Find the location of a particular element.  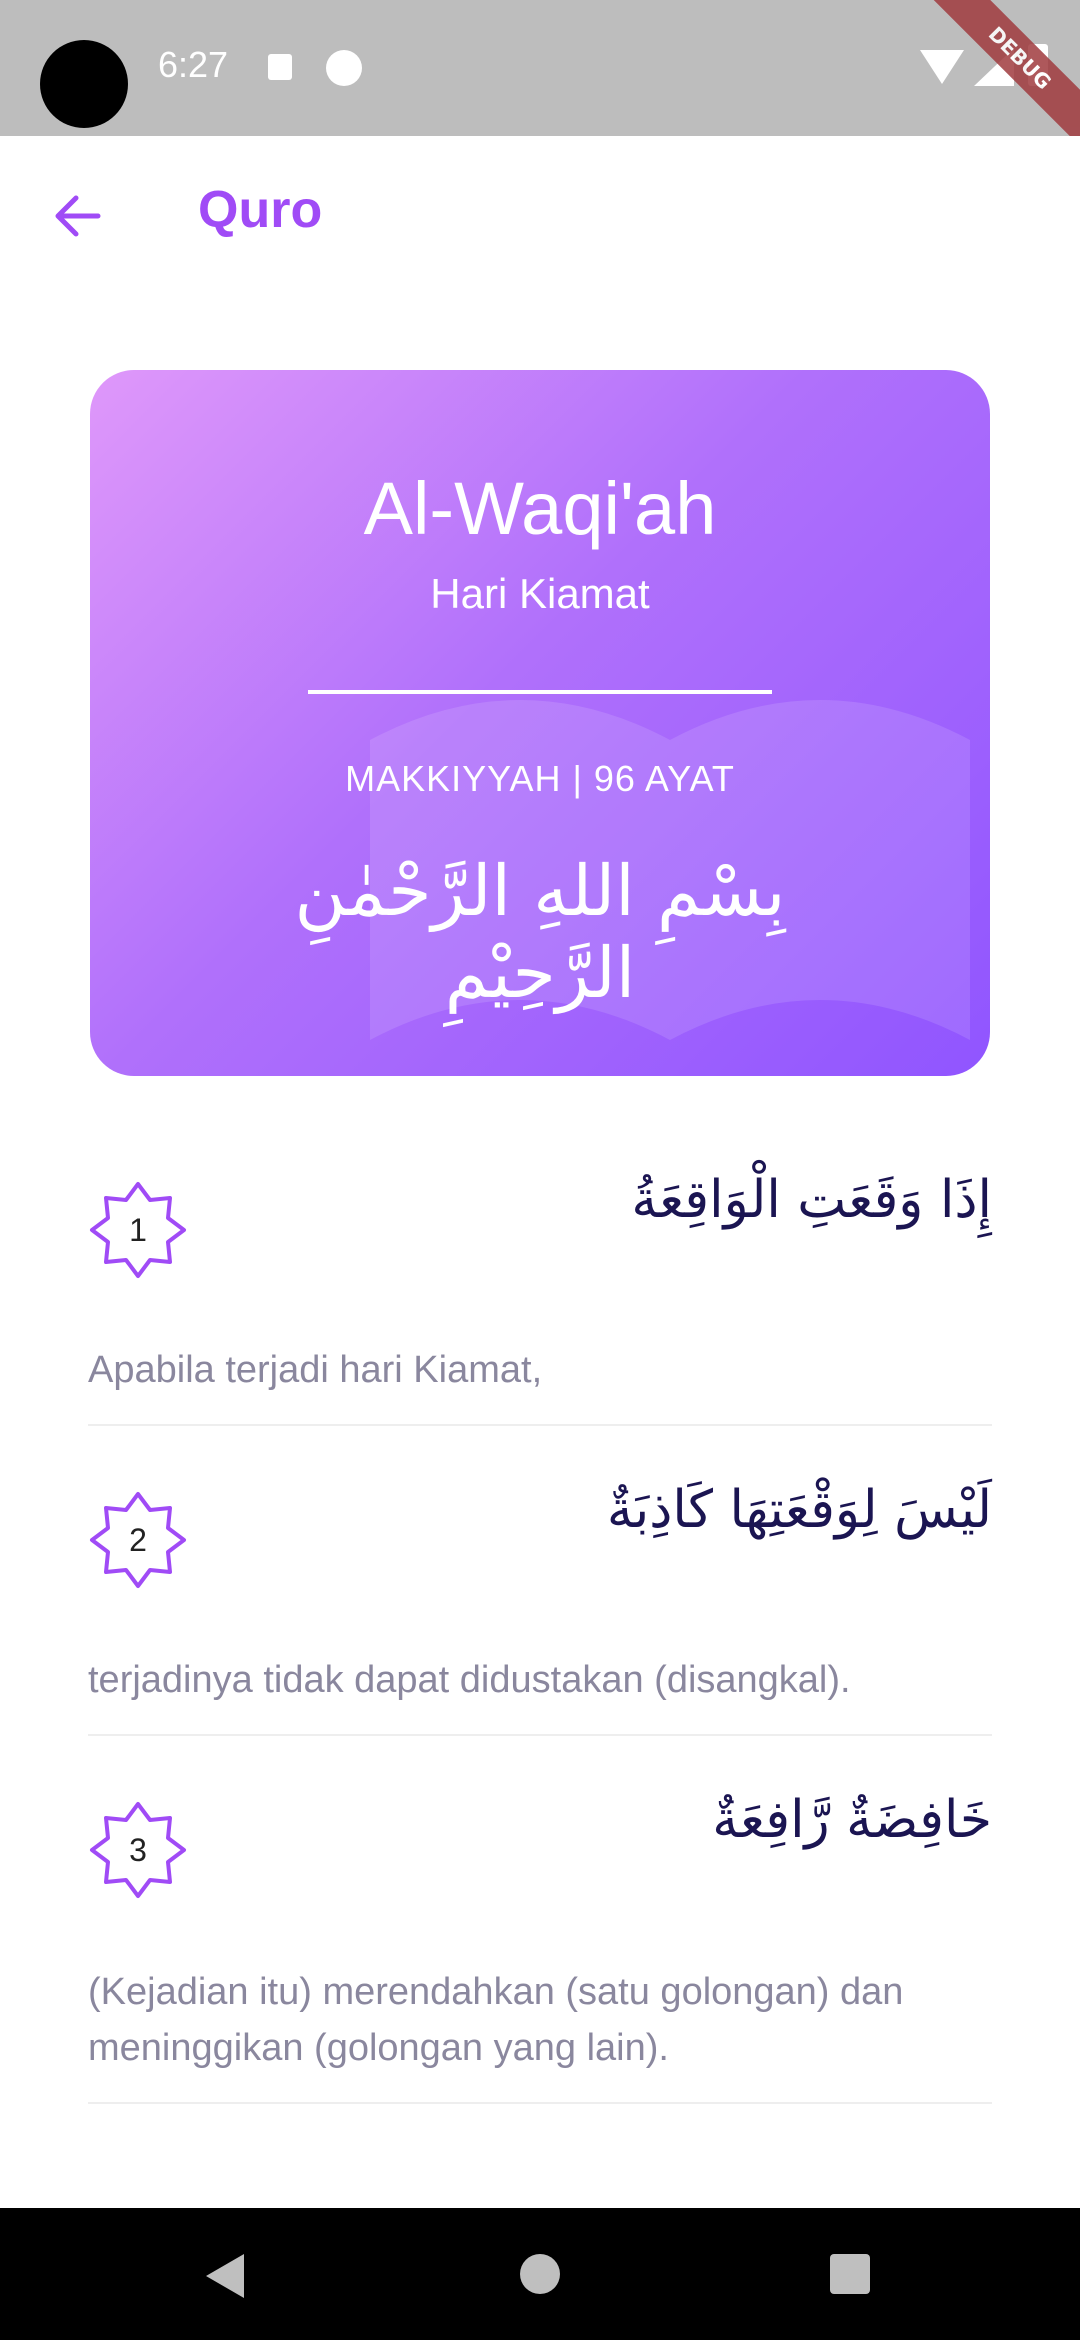

camera-cutout is located at coordinates (84, 84).